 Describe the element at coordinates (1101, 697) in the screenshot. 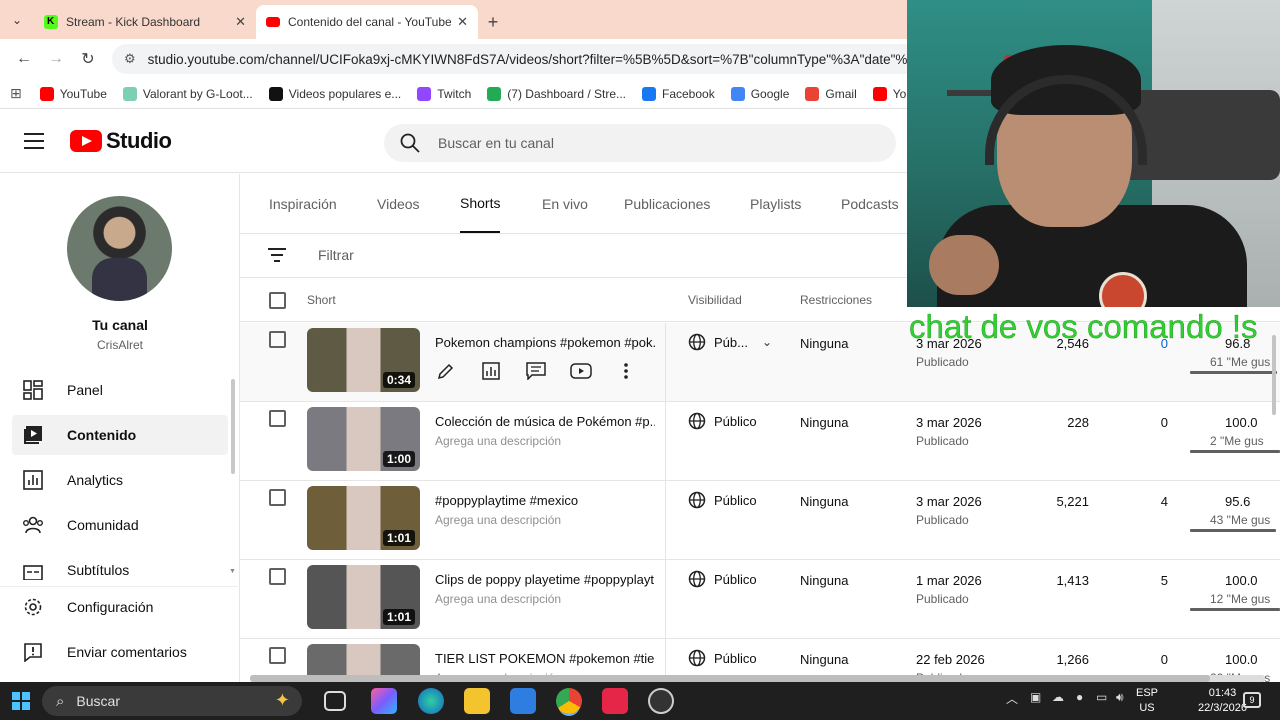

I see `network-icon: ▭` at that location.